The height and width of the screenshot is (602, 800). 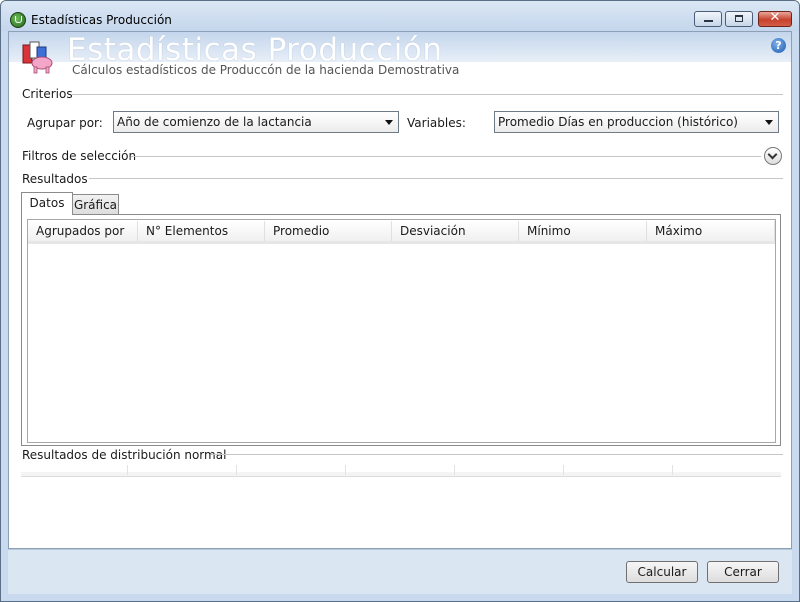 I want to click on results-table-scrollbar, so click(x=401, y=242).